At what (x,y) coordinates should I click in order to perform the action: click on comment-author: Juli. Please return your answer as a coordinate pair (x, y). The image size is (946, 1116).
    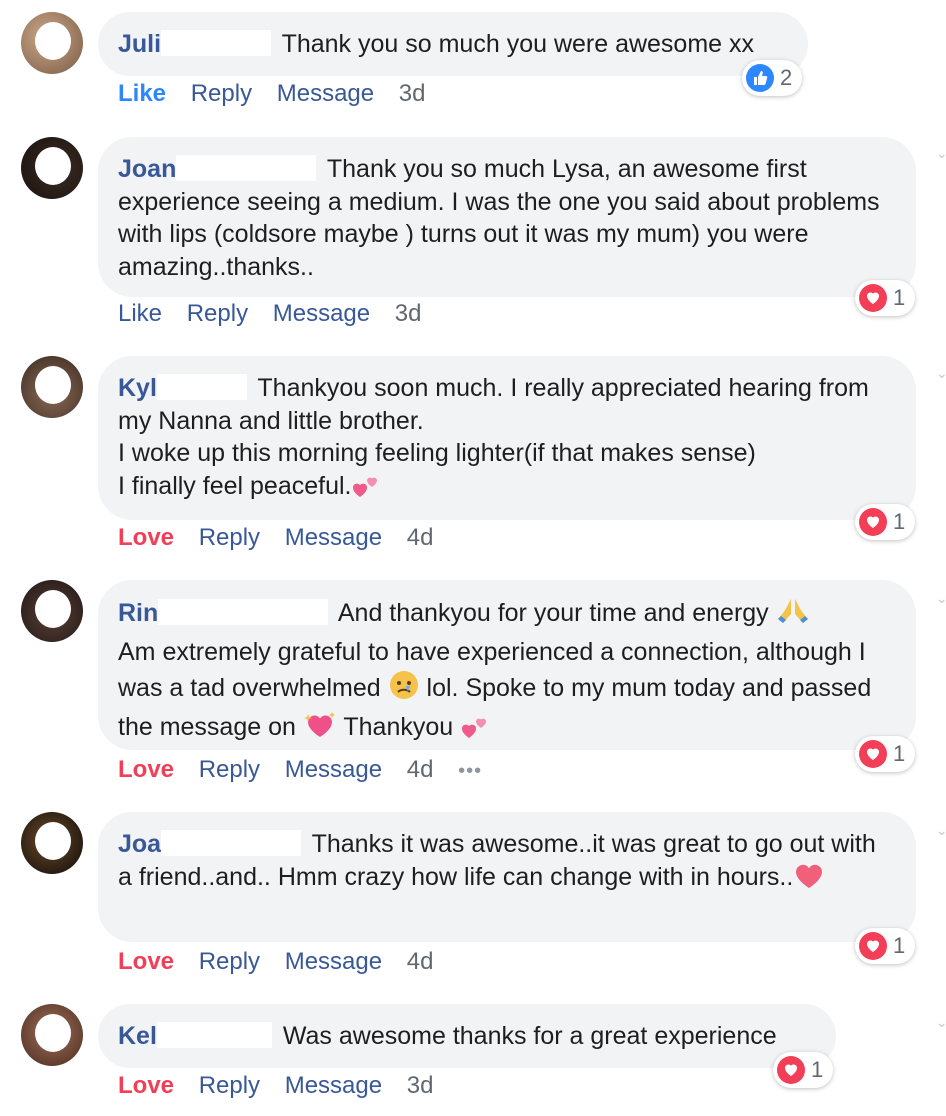
    Looking at the image, I should click on (139, 44).